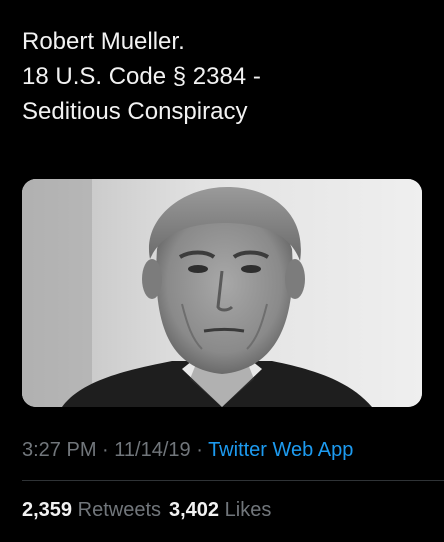 The width and height of the screenshot is (444, 542). What do you see at coordinates (47, 510) in the screenshot?
I see `retweets-count: 2,359` at bounding box center [47, 510].